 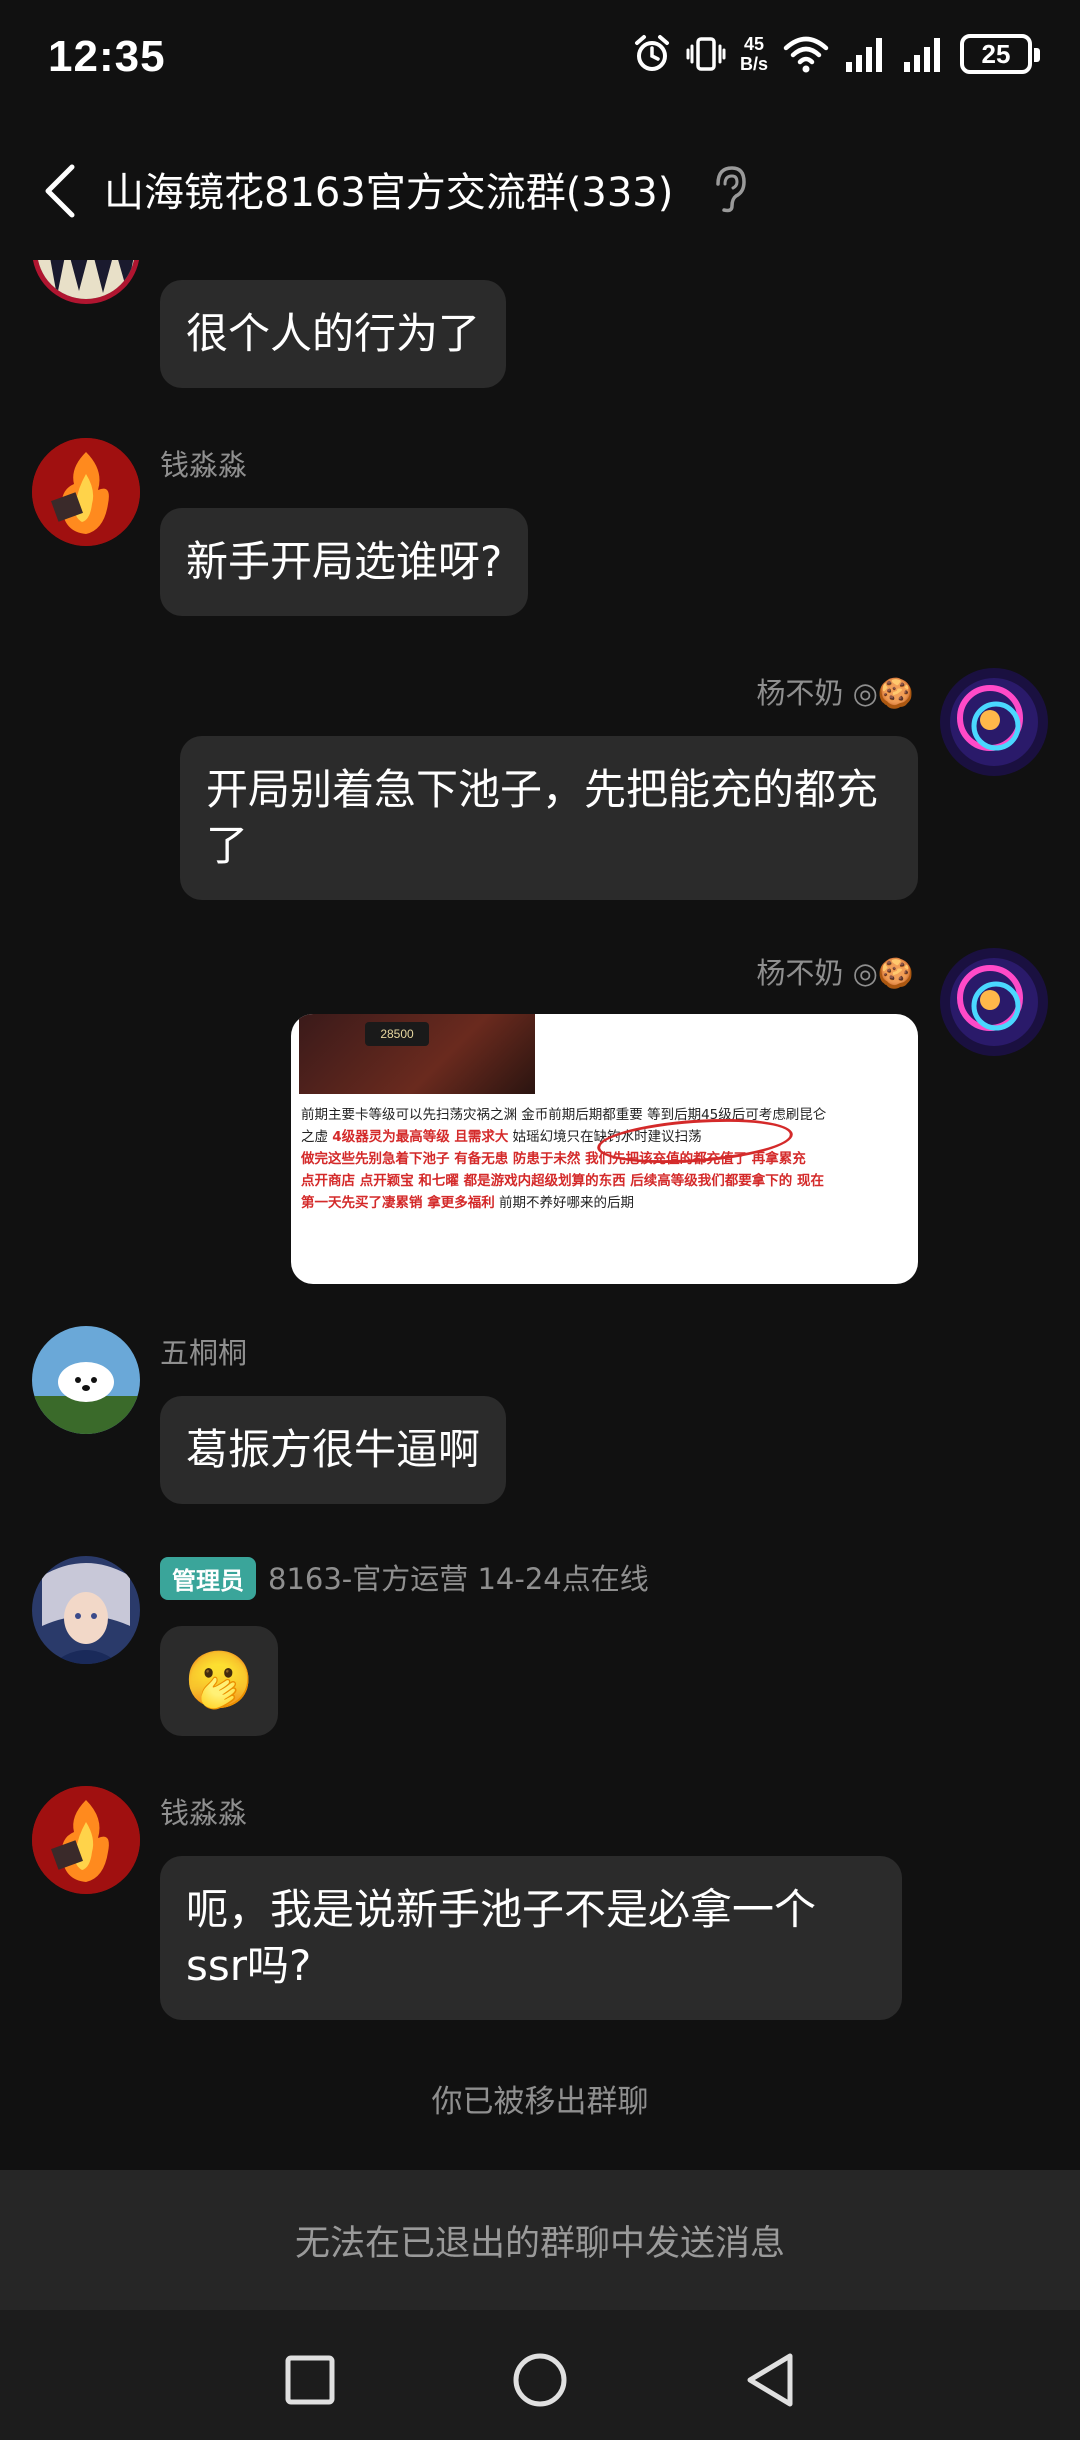 I want to click on image-text-line: 第一天先买了凄累销 拿更多福利 前期不养好哪来的后期, so click(x=601, y=1203).